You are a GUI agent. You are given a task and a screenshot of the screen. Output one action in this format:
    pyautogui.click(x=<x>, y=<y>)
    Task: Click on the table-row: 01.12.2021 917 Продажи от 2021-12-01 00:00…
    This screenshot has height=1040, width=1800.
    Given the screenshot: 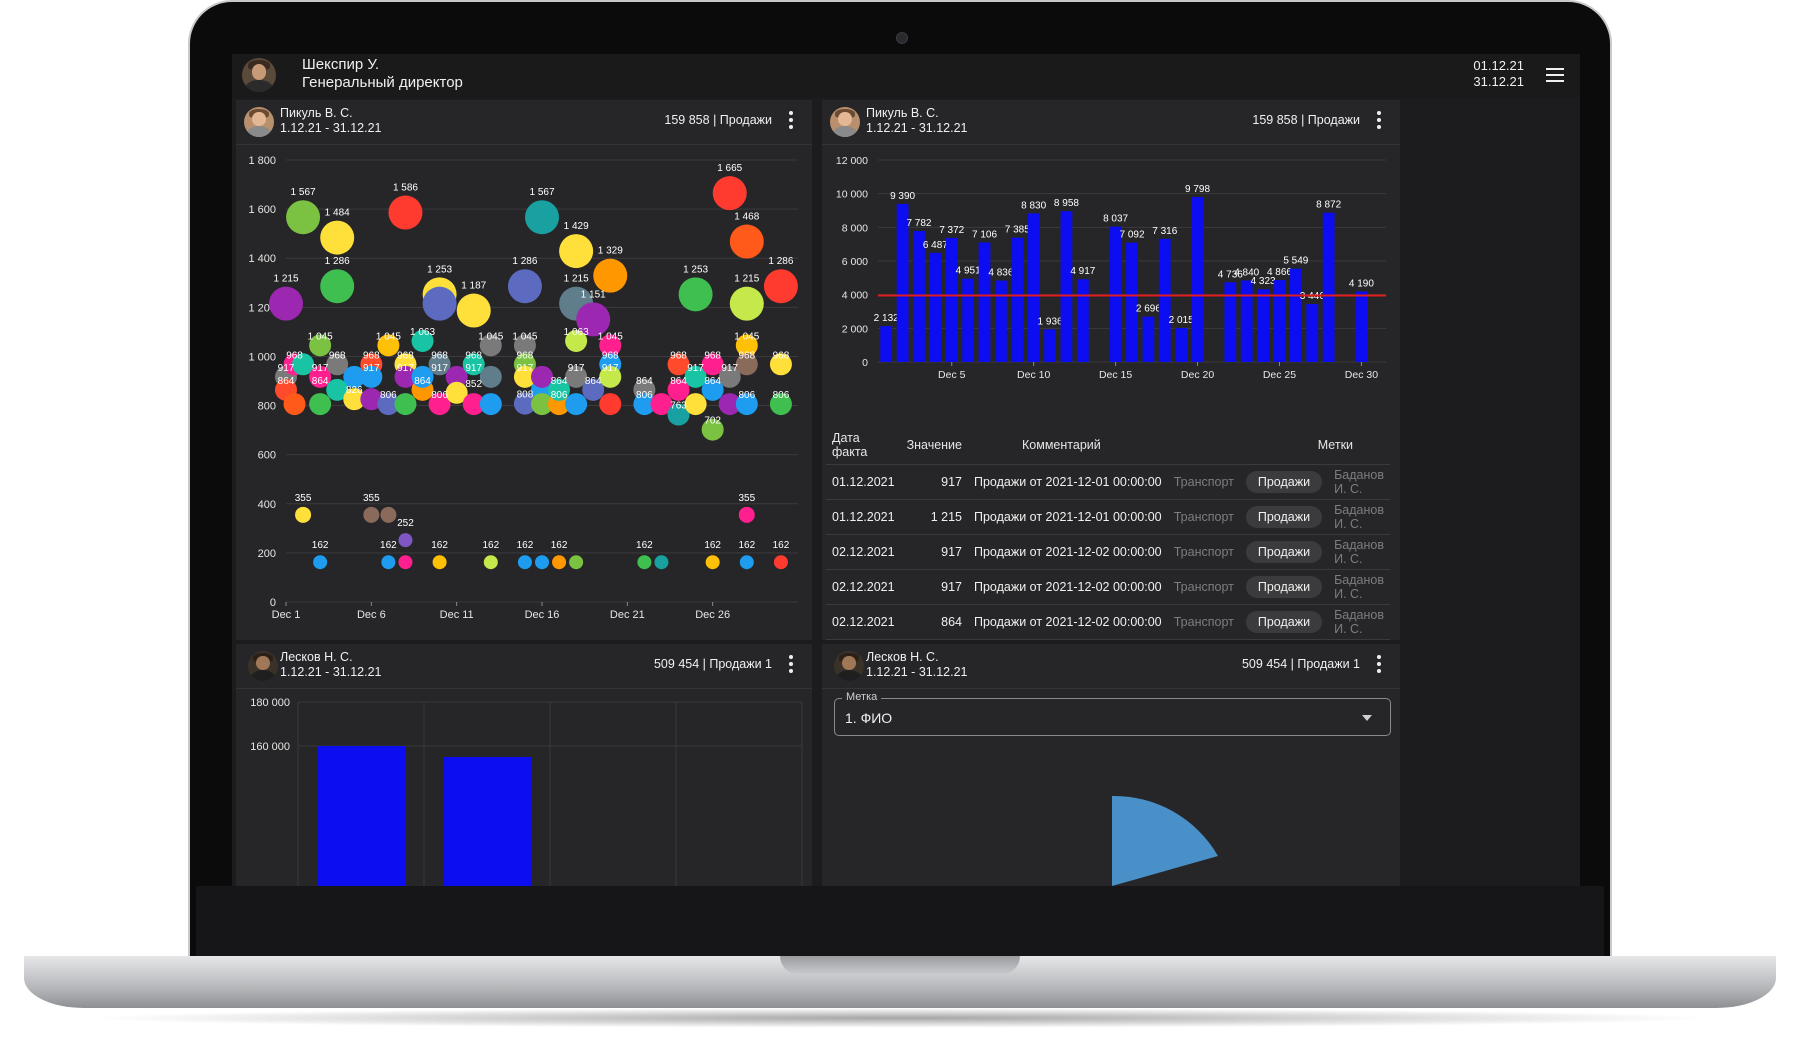 What is the action you would take?
    pyautogui.click(x=1108, y=482)
    